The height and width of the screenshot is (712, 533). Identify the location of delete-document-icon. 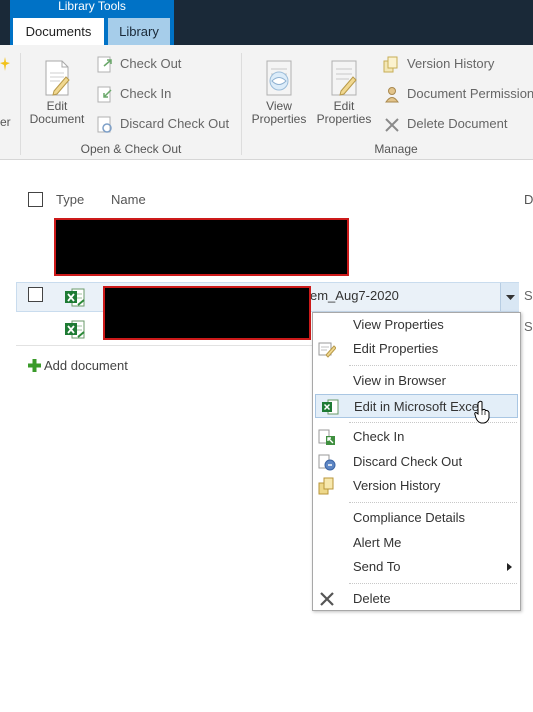
(392, 124).